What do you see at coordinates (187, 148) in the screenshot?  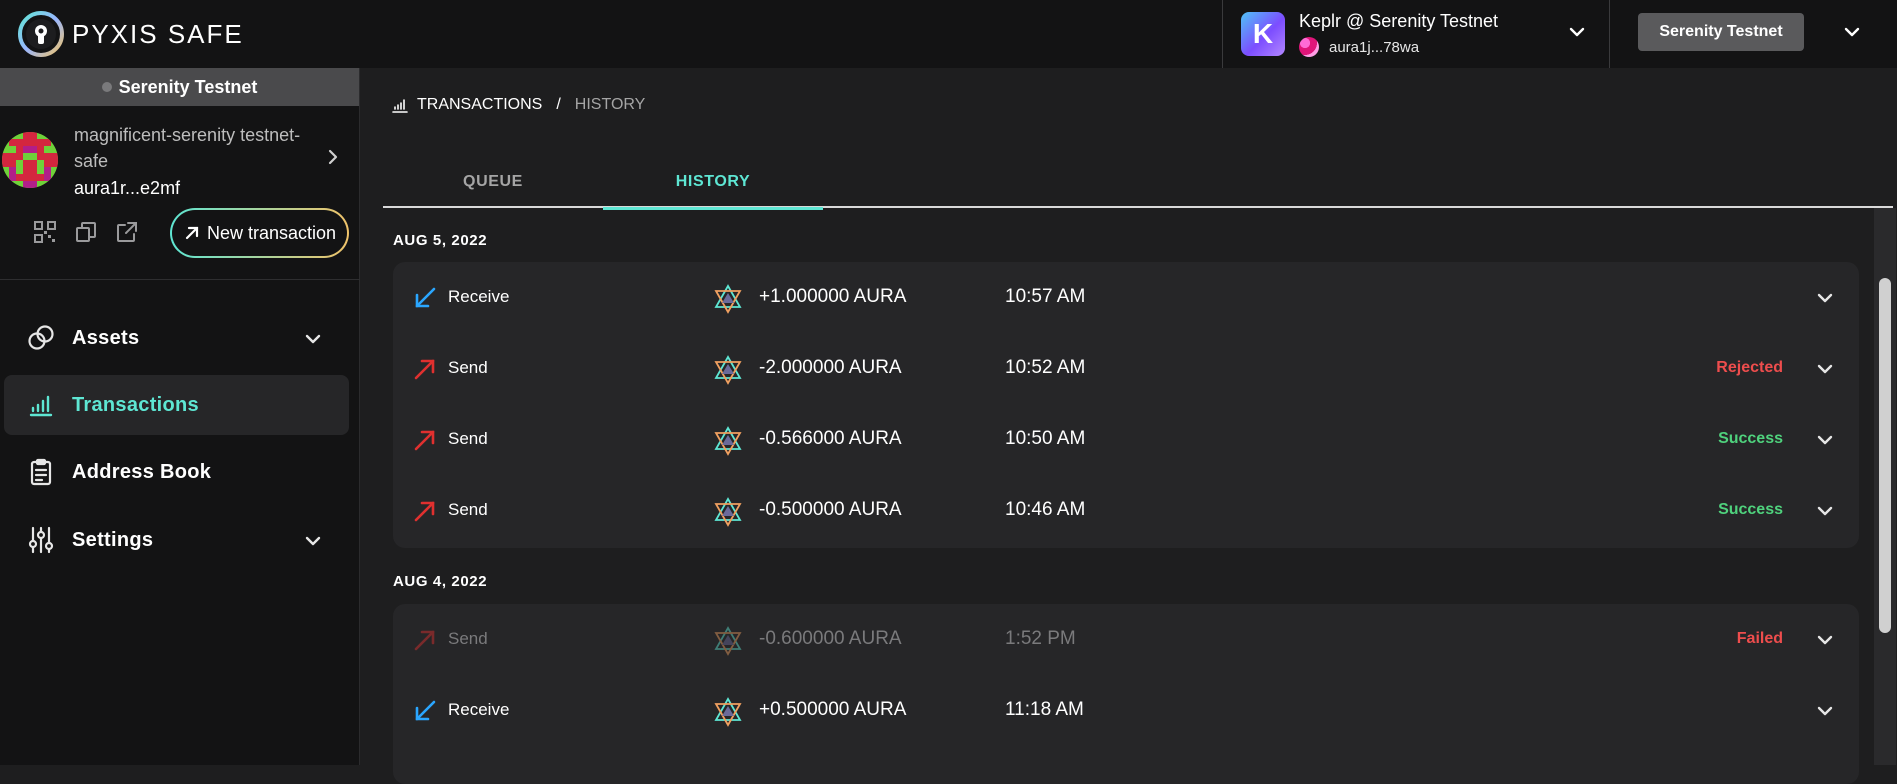 I see `safe-name: magnificent-serenity testnet-safe` at bounding box center [187, 148].